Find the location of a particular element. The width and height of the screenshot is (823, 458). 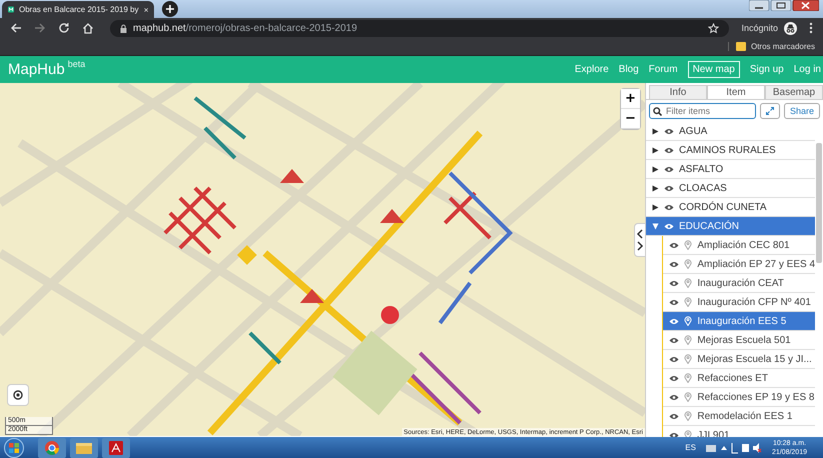

reload-icon is located at coordinates (64, 28).